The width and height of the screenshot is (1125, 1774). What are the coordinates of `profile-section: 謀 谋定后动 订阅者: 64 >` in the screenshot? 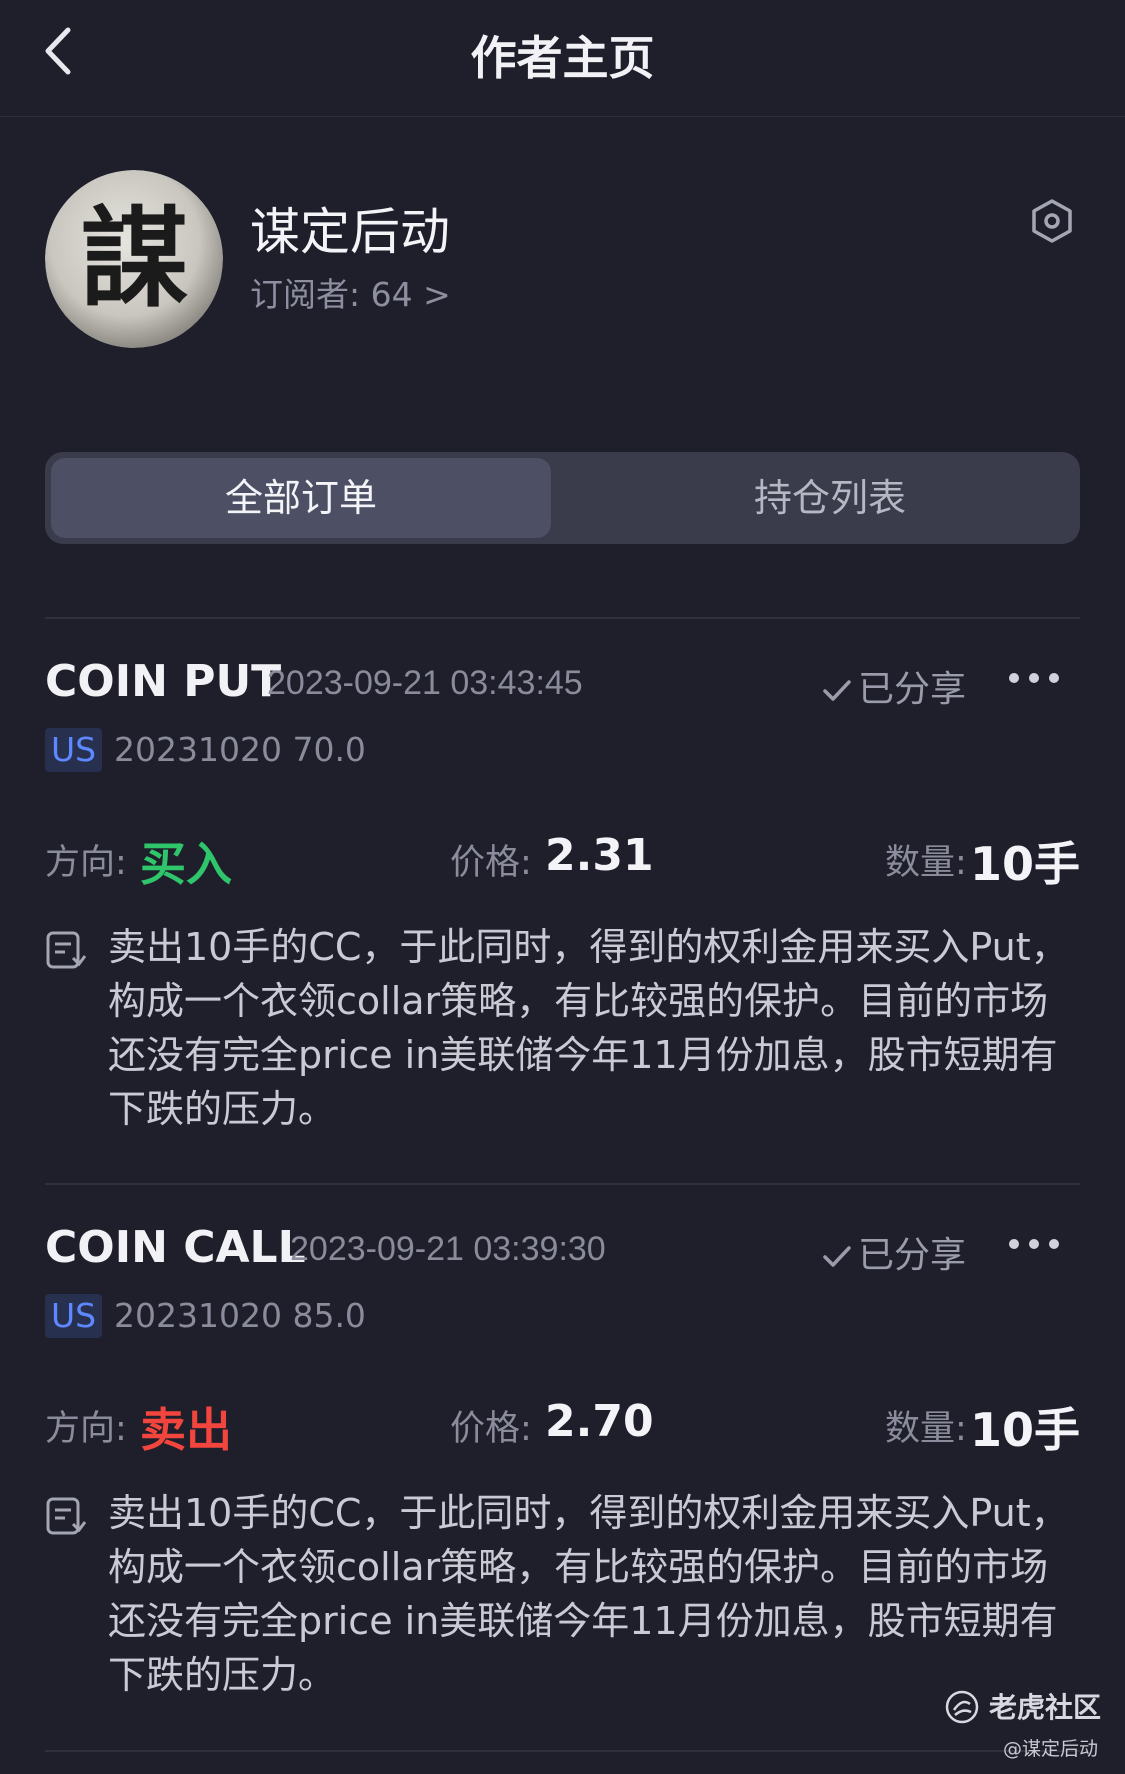 It's located at (562, 260).